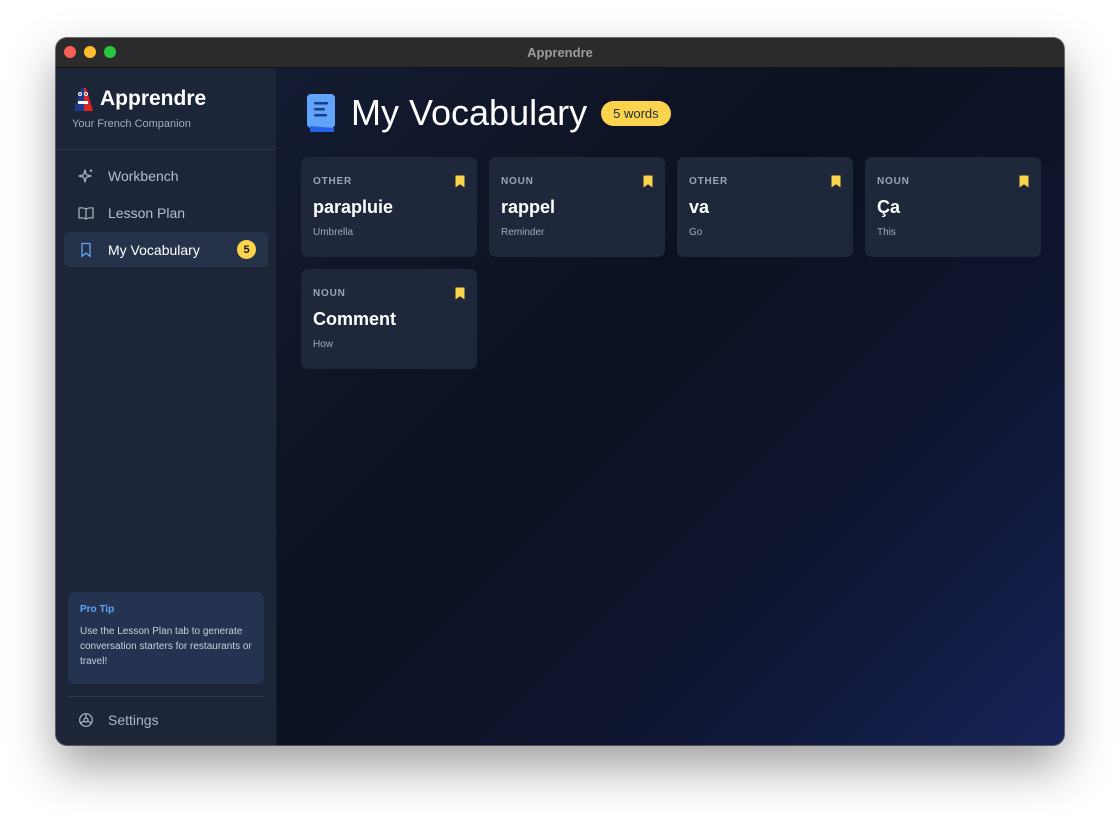  Describe the element at coordinates (166, 696) in the screenshot. I see `settings-divider` at that location.